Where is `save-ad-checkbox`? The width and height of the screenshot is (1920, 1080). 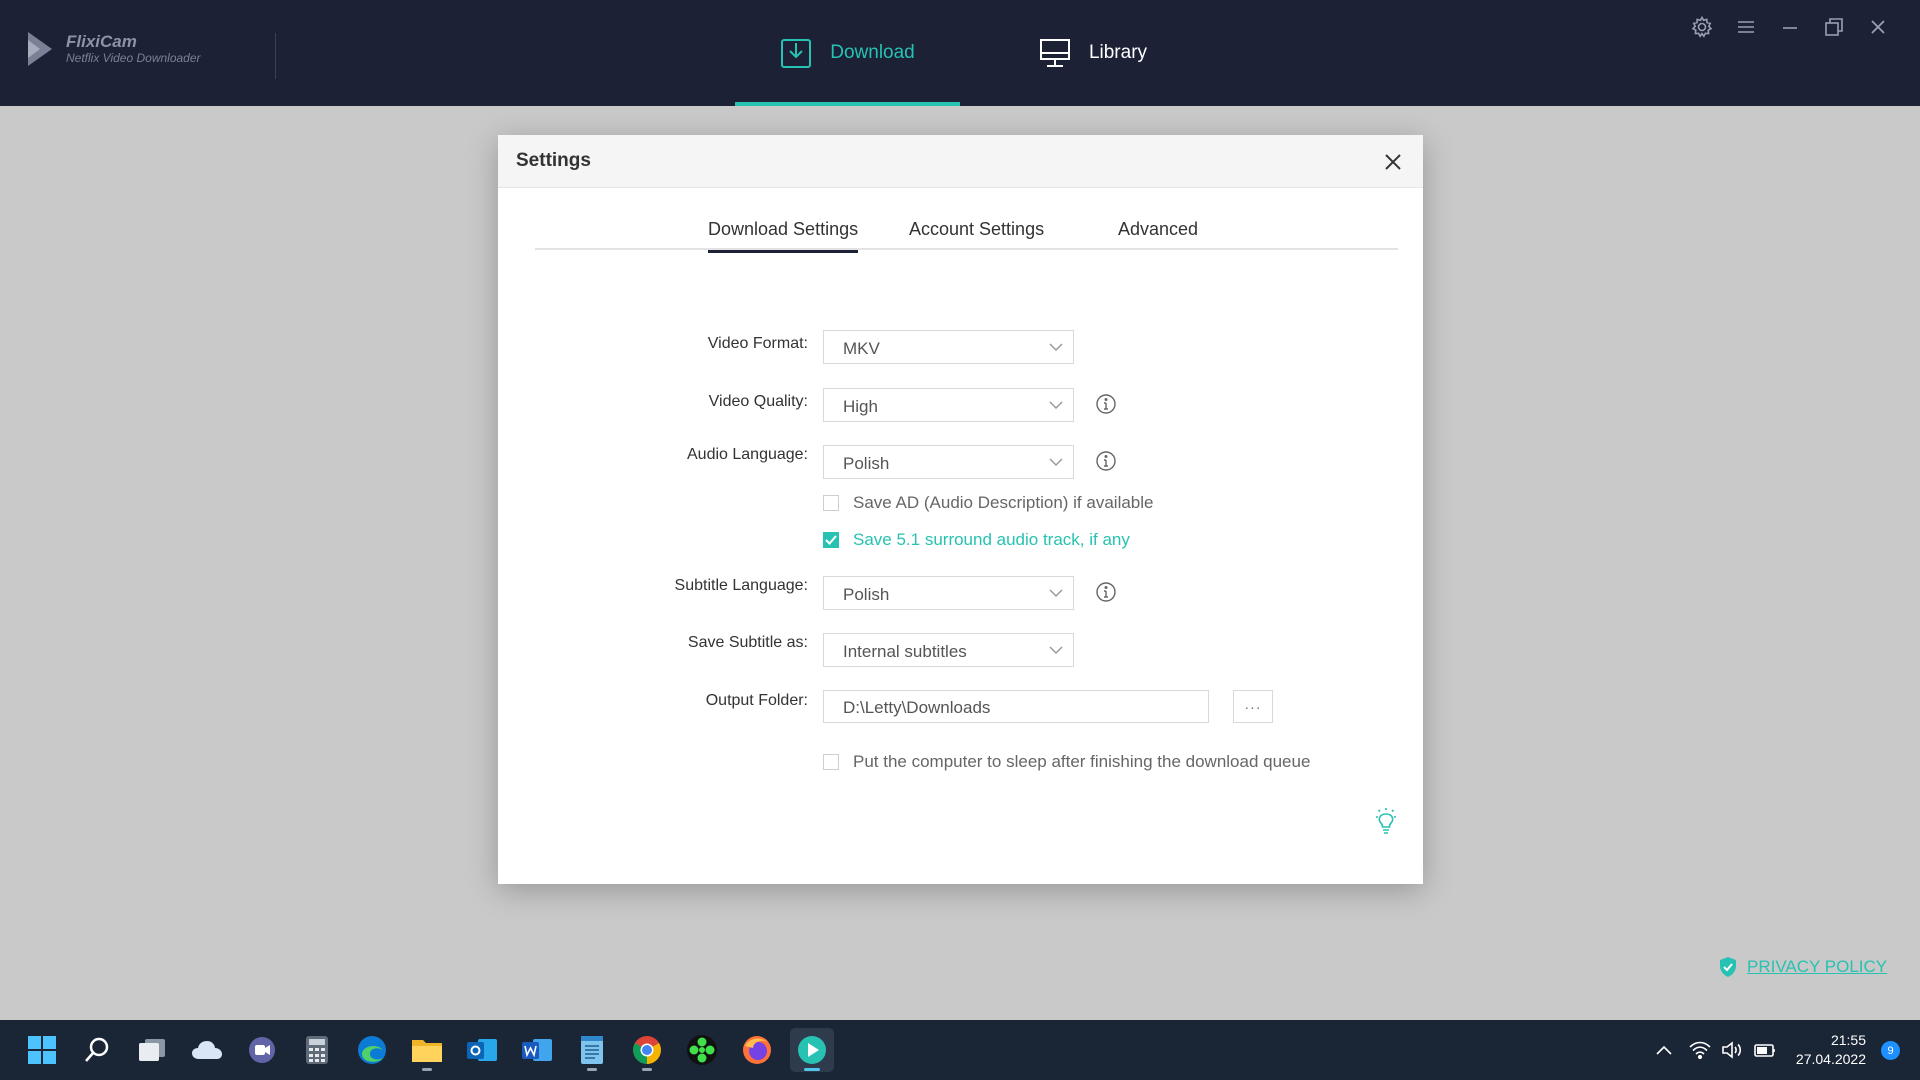
save-ad-checkbox is located at coordinates (831, 503).